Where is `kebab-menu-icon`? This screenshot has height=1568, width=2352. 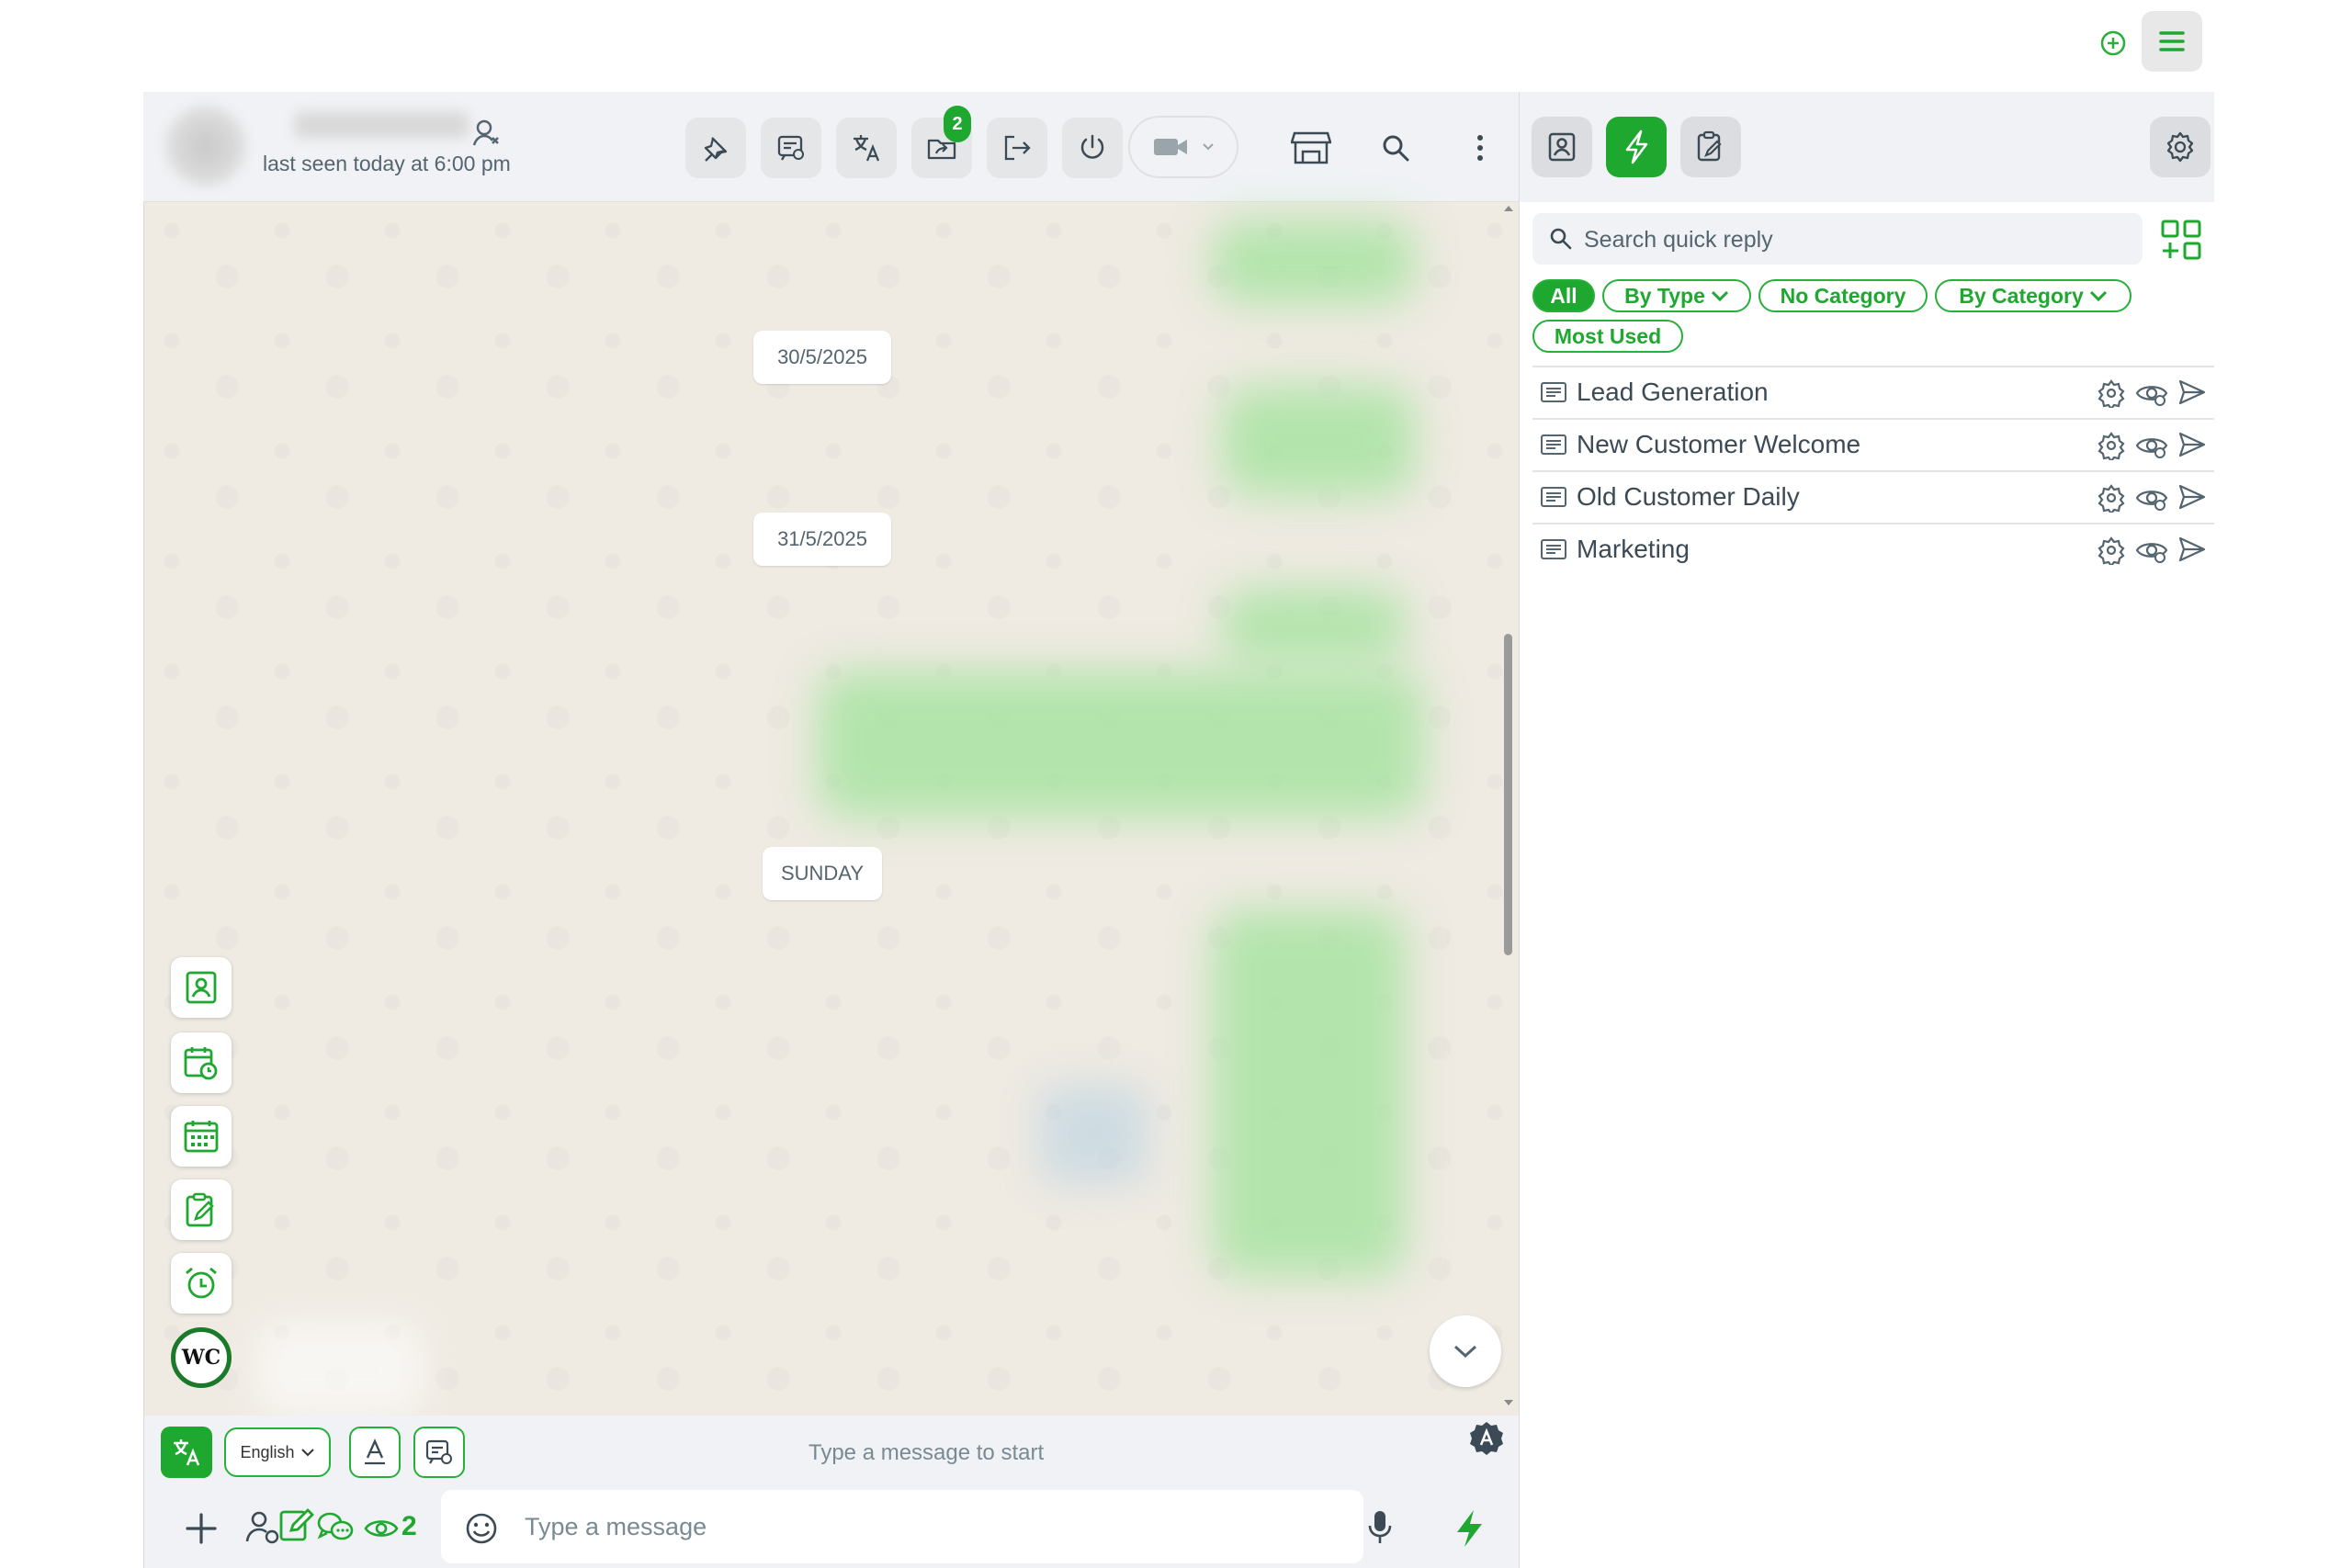 kebab-menu-icon is located at coordinates (1480, 148).